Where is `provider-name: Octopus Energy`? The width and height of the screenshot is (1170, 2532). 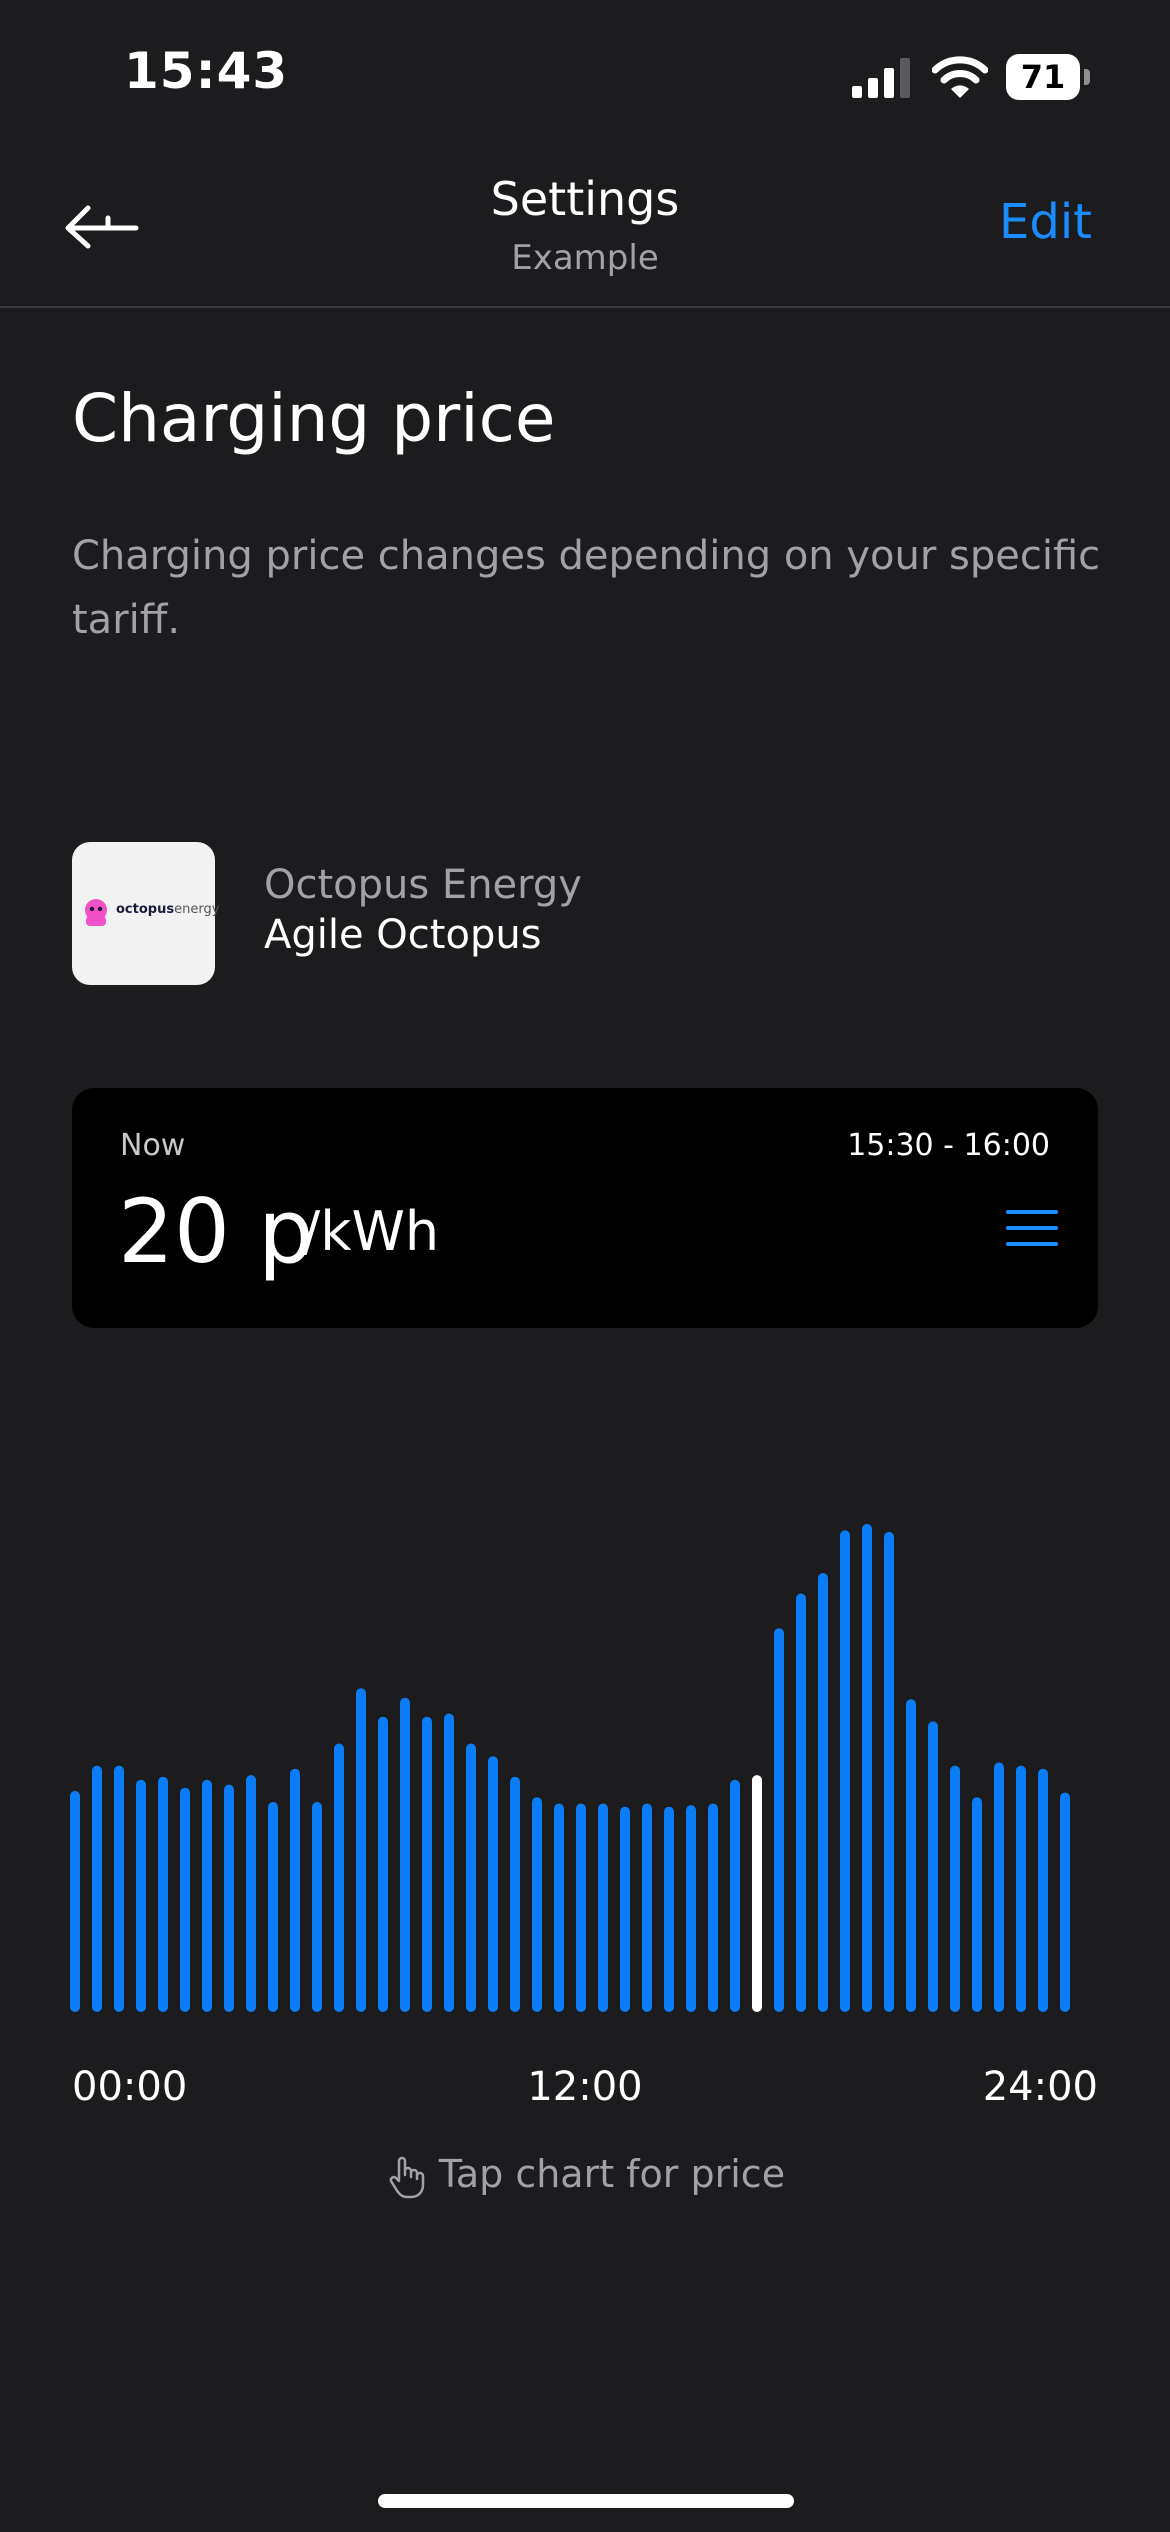 provider-name: Octopus Energy is located at coordinates (423, 885).